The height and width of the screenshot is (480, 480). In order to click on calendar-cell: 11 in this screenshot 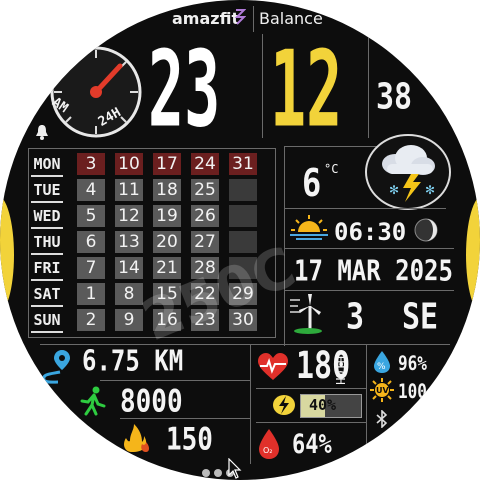, I will do `click(129, 190)`.